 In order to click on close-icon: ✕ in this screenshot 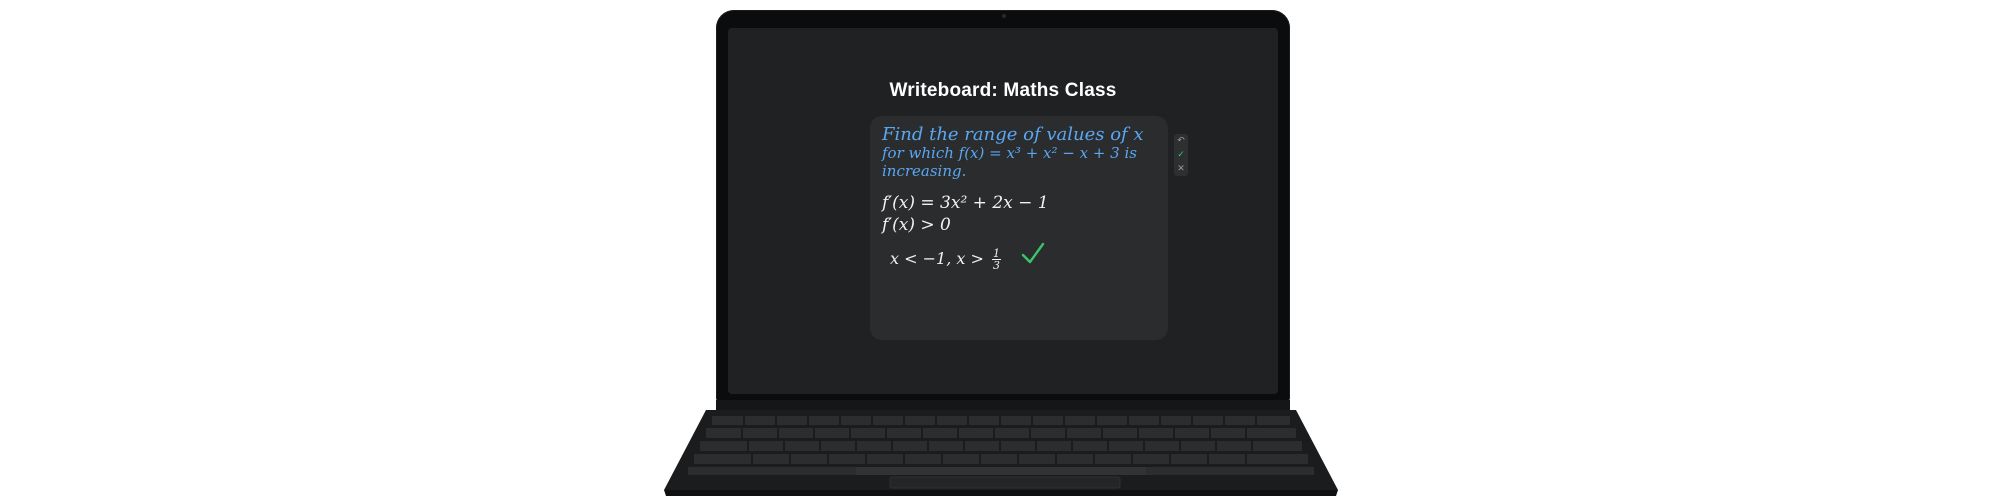, I will do `click(1181, 169)`.